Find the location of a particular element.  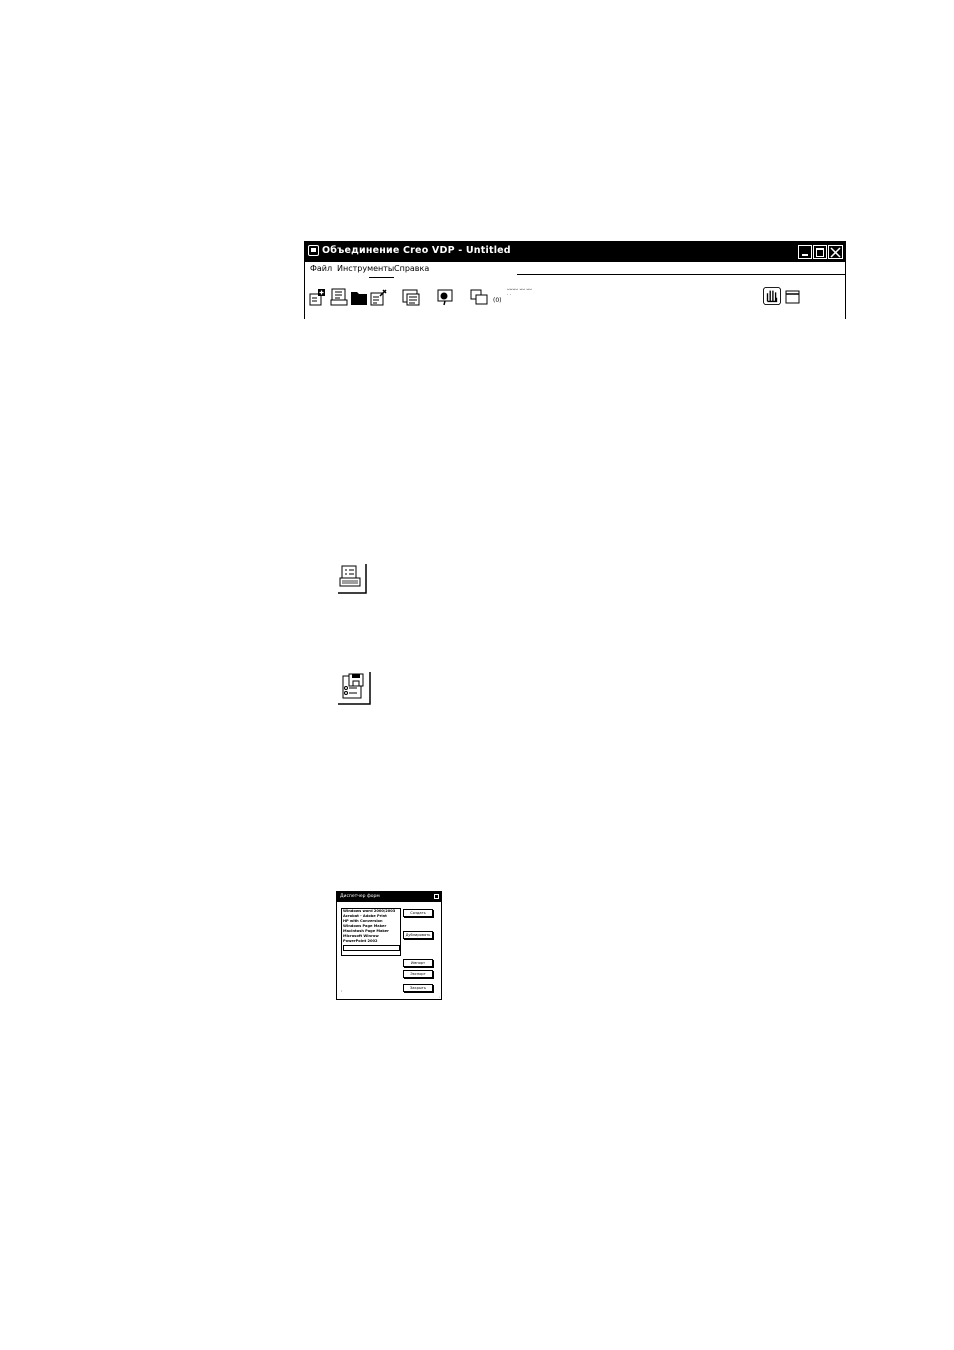

hand-tool-icon is located at coordinates (772, 296).